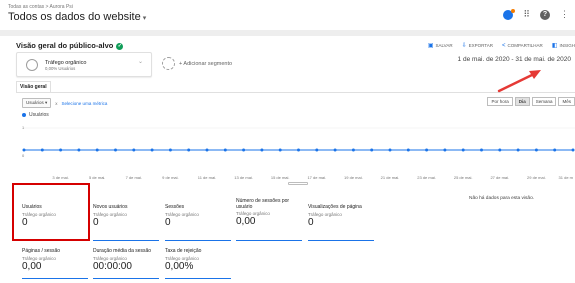 The height and width of the screenshot is (283, 575). What do you see at coordinates (526, 14) in the screenshot?
I see `apps-grid-icon: ⠿` at bounding box center [526, 14].